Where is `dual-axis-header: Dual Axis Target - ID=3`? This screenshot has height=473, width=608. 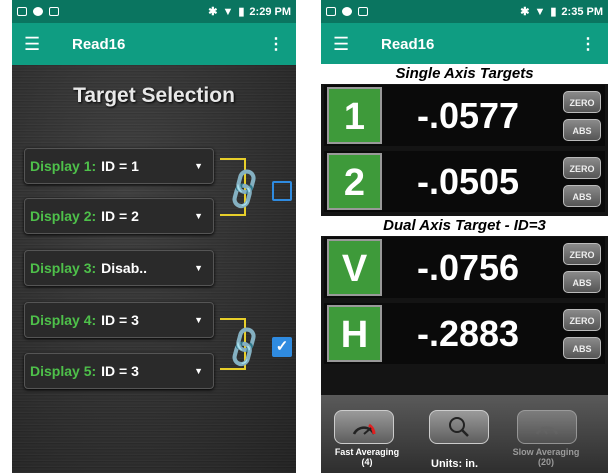
dual-axis-header: Dual Axis Target - ID=3 is located at coordinates (464, 226).